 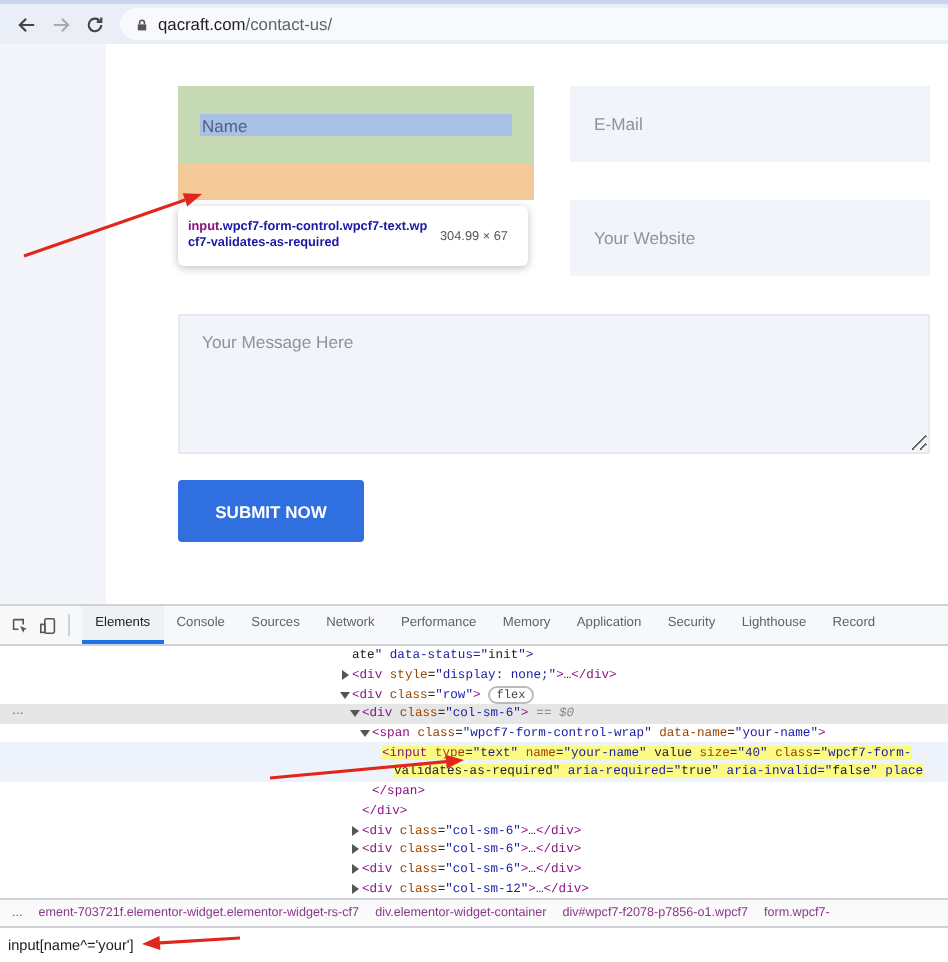 What do you see at coordinates (95, 24) in the screenshot?
I see `reload-icon` at bounding box center [95, 24].